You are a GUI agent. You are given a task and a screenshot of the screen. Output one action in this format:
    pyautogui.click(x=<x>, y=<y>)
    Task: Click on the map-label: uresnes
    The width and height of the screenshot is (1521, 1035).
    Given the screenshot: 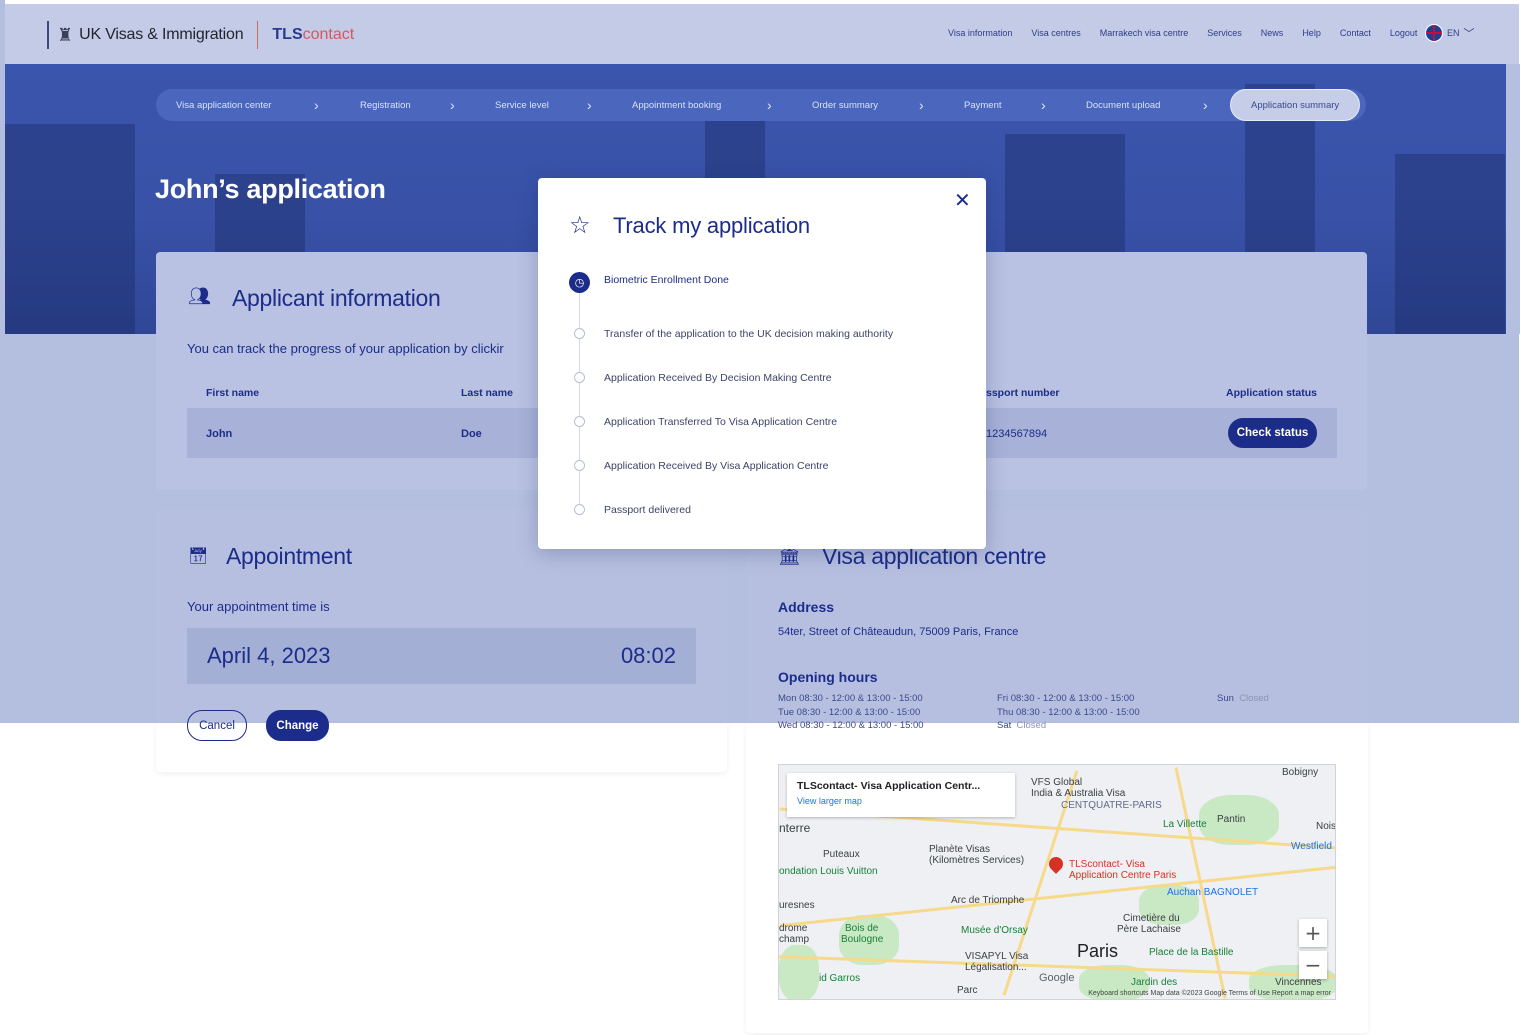 What is the action you would take?
    pyautogui.click(x=797, y=905)
    